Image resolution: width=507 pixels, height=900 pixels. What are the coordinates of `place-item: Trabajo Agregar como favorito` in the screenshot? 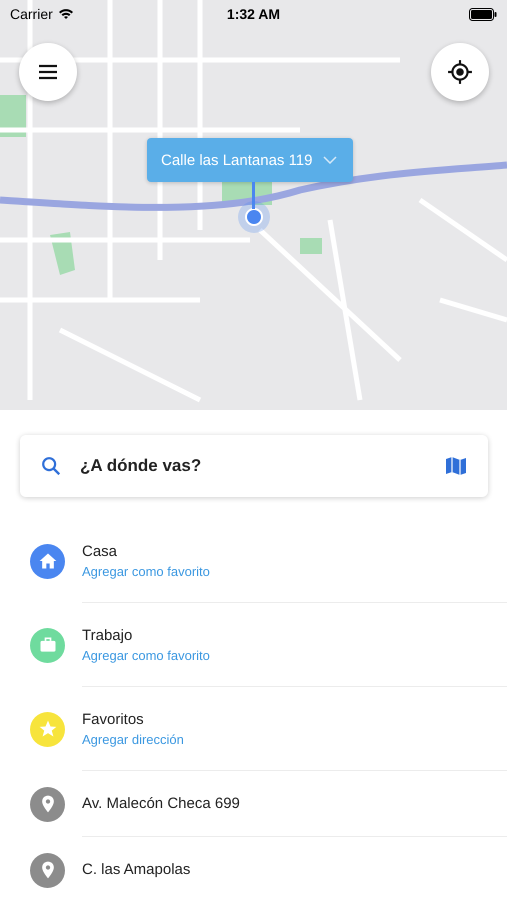 It's located at (253, 645).